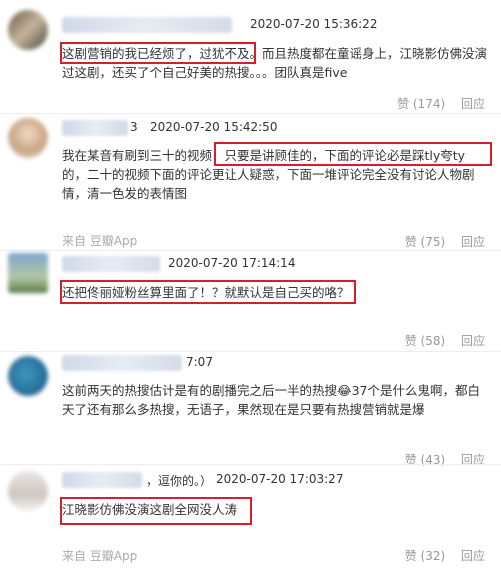  What do you see at coordinates (232, 263) in the screenshot?
I see `comment-time: 2020-07-20 17:14:14` at bounding box center [232, 263].